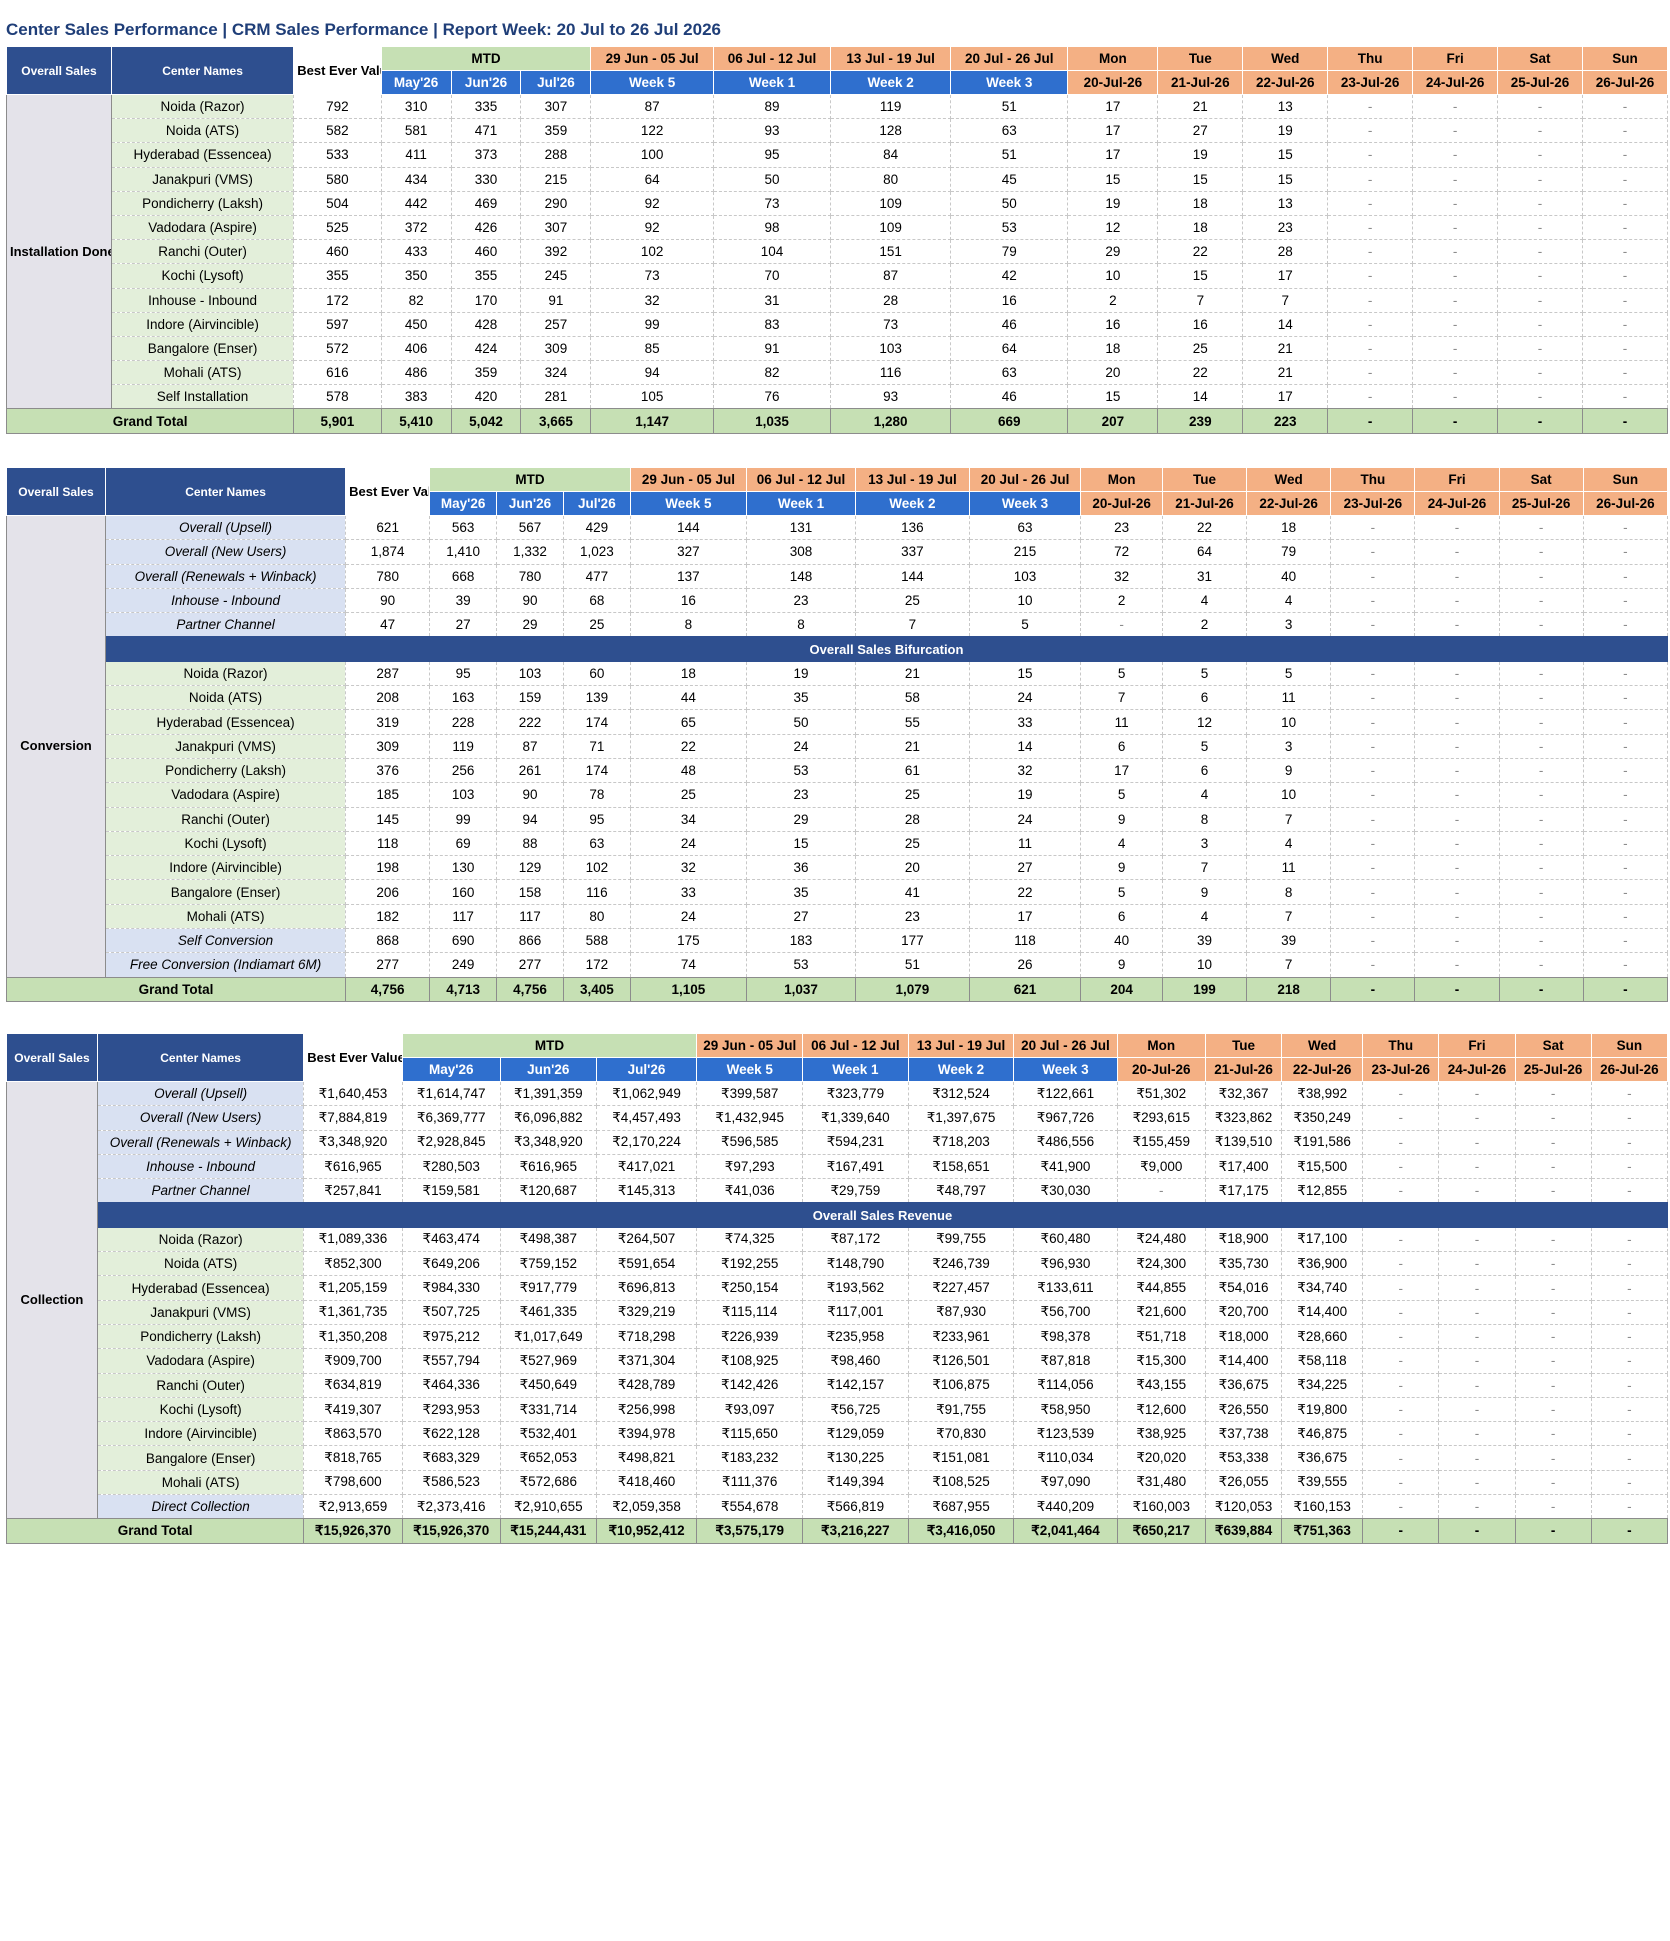 The width and height of the screenshot is (1670, 1941). I want to click on value-cell: ₹96,930, so click(1065, 1264).